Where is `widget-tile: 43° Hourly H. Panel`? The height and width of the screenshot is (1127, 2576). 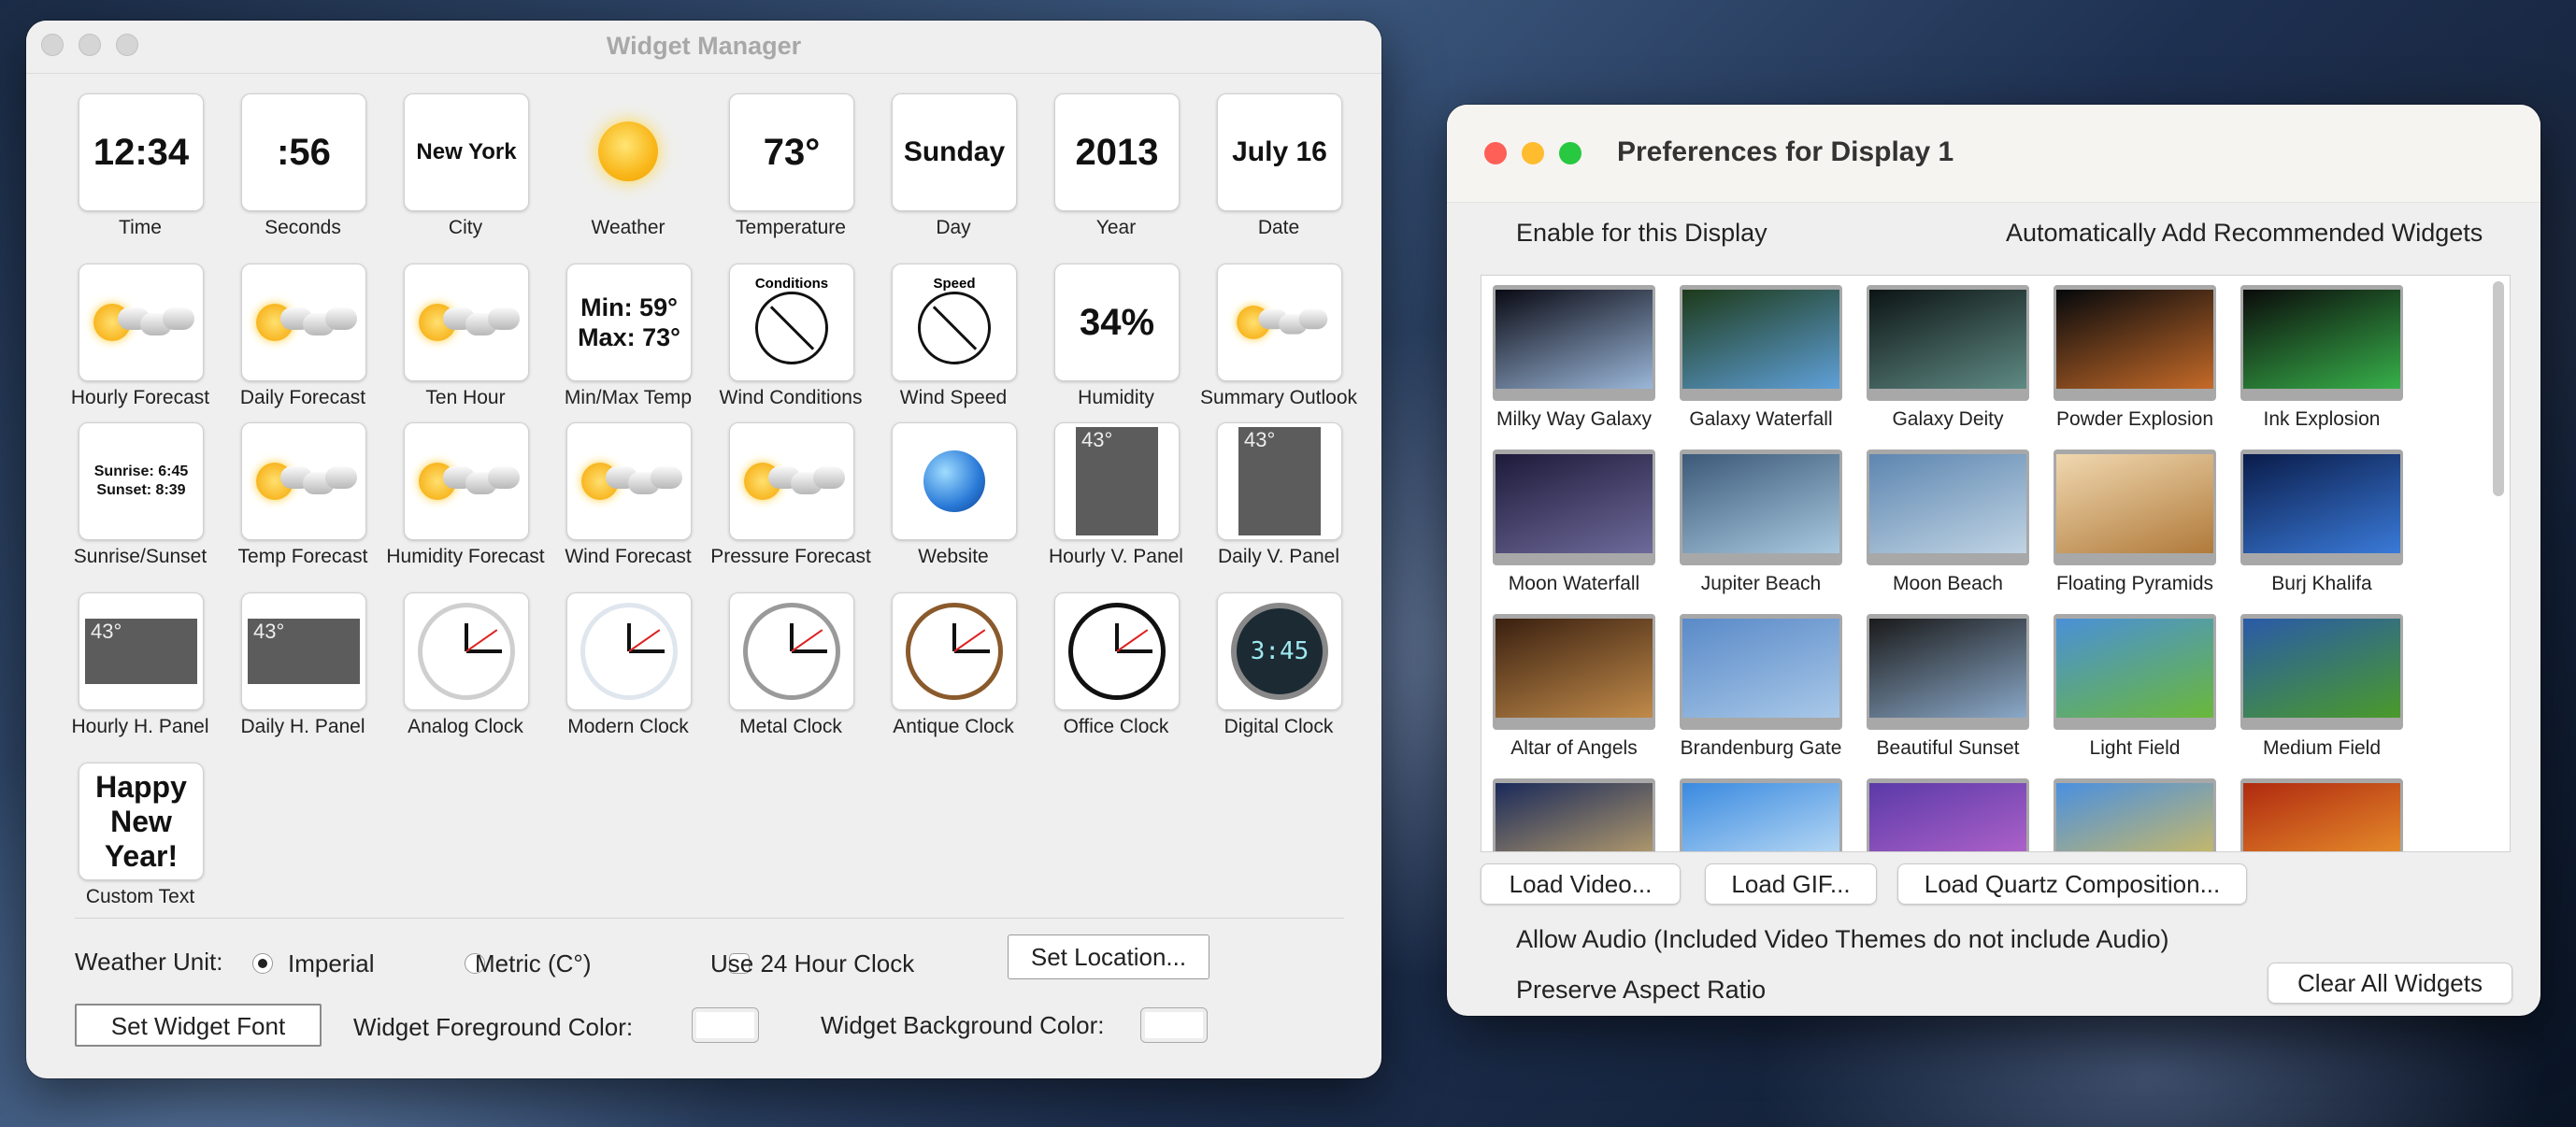 widget-tile: 43° Hourly H. Panel is located at coordinates (140, 672).